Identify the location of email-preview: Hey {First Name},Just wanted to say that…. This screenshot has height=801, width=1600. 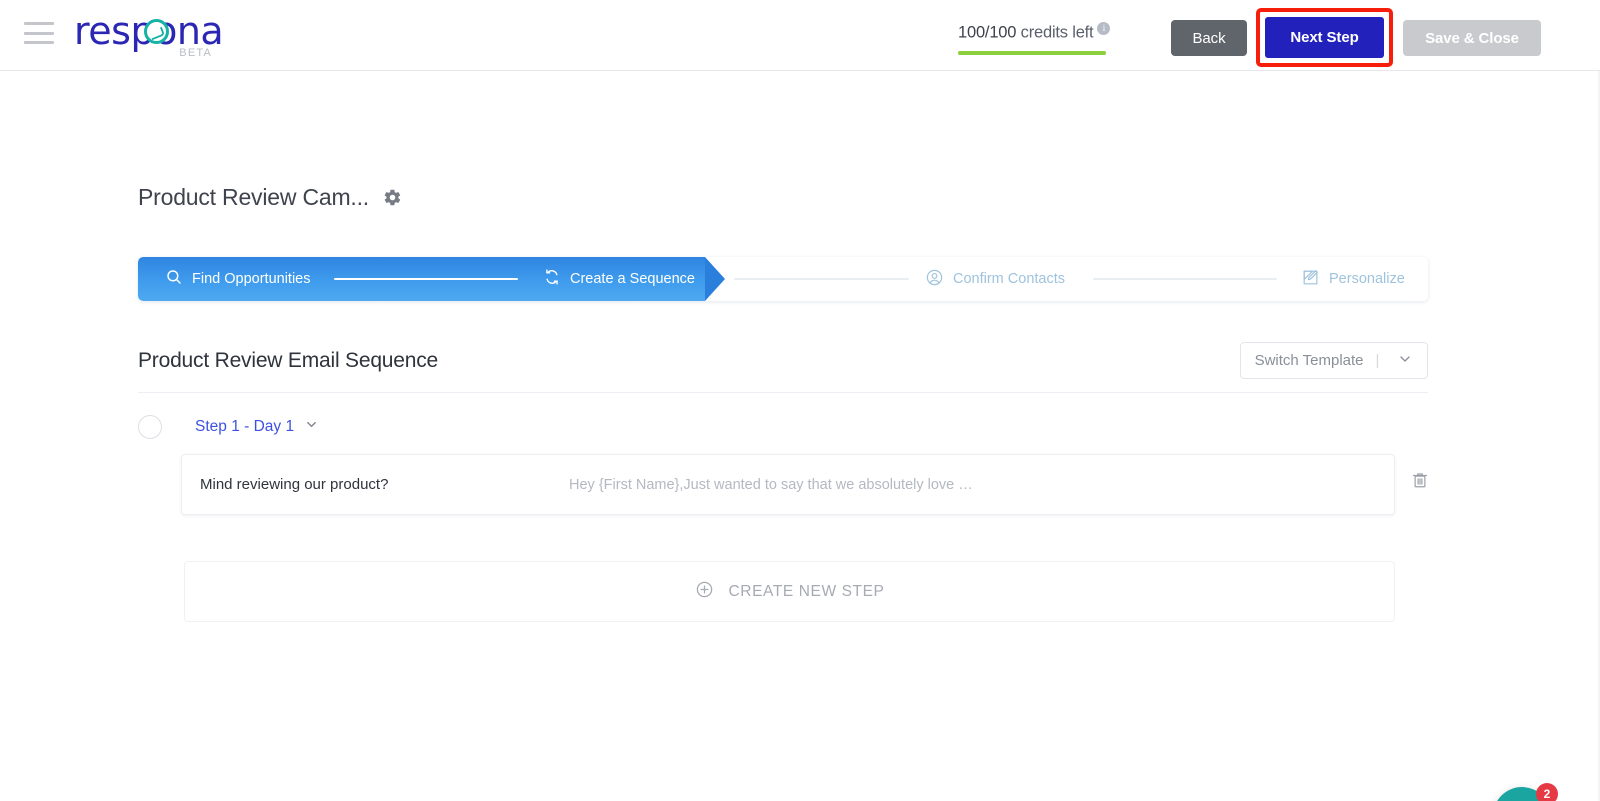
(771, 484).